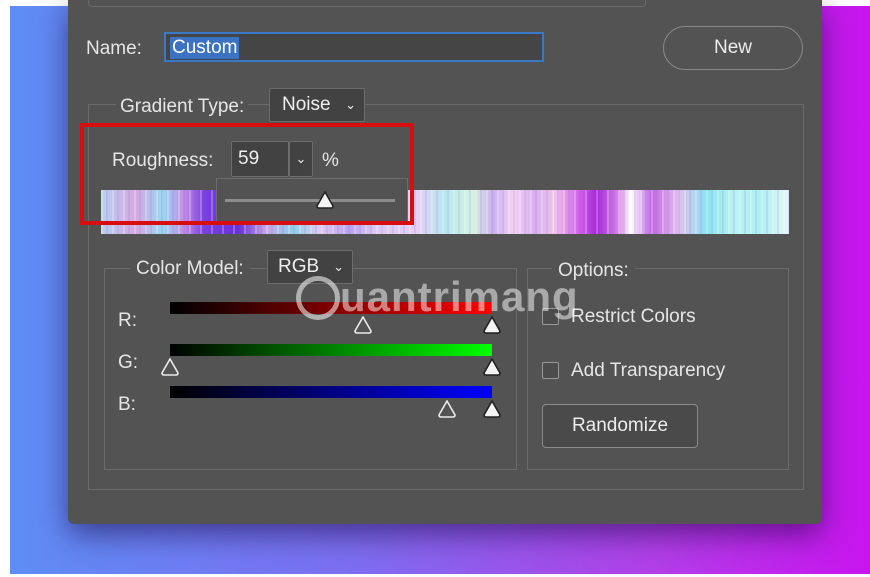  I want to click on name-input-value: Custom, so click(205, 48).